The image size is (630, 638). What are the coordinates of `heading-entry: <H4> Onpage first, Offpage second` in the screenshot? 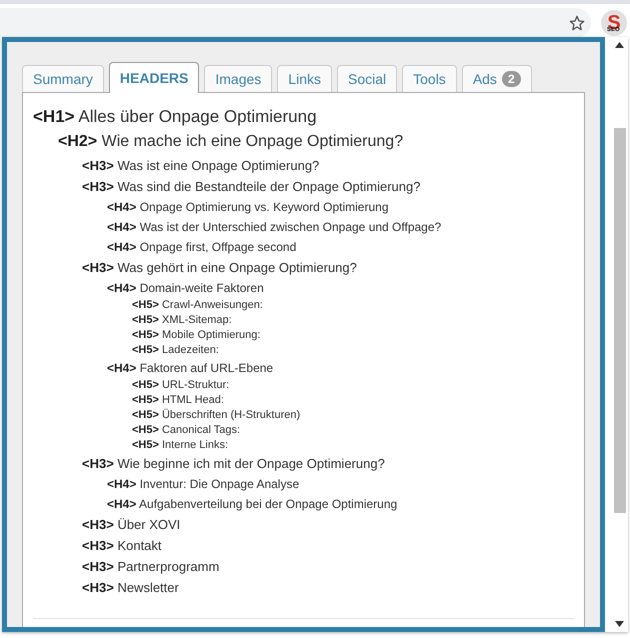 It's located at (202, 247).